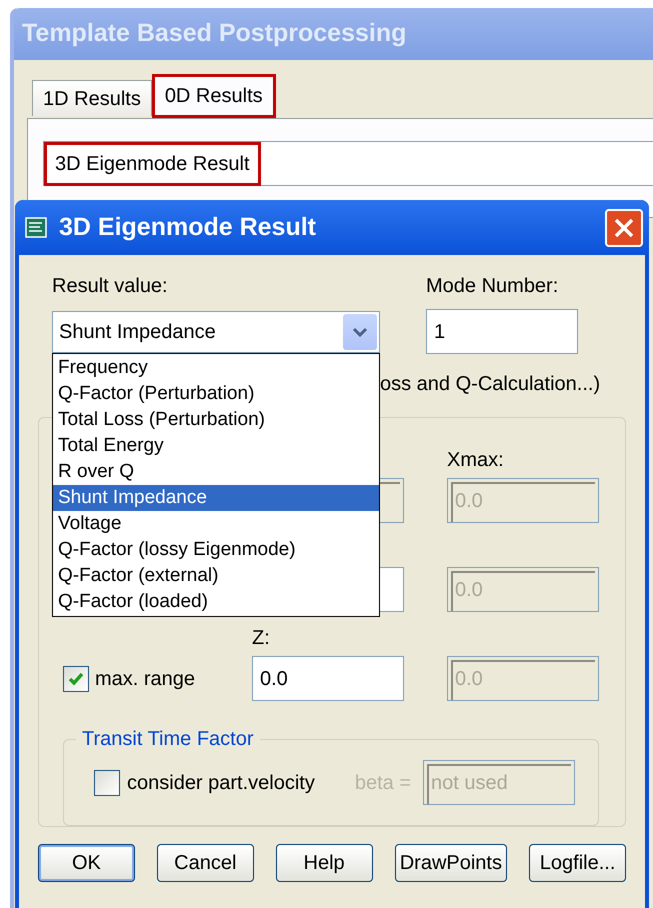  I want to click on dropdown-option: Q-Factor (loaded), so click(216, 602).